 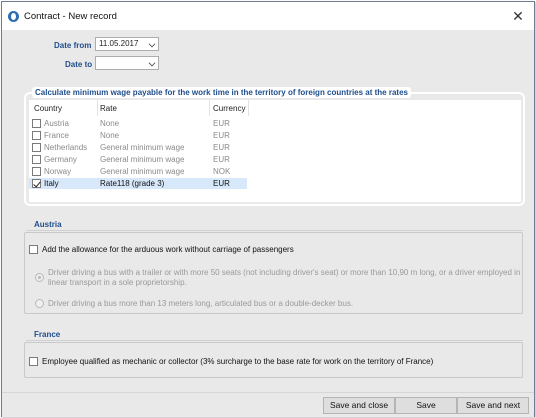 What do you see at coordinates (138, 135) in the screenshot?
I see `table-row: France None EUR` at bounding box center [138, 135].